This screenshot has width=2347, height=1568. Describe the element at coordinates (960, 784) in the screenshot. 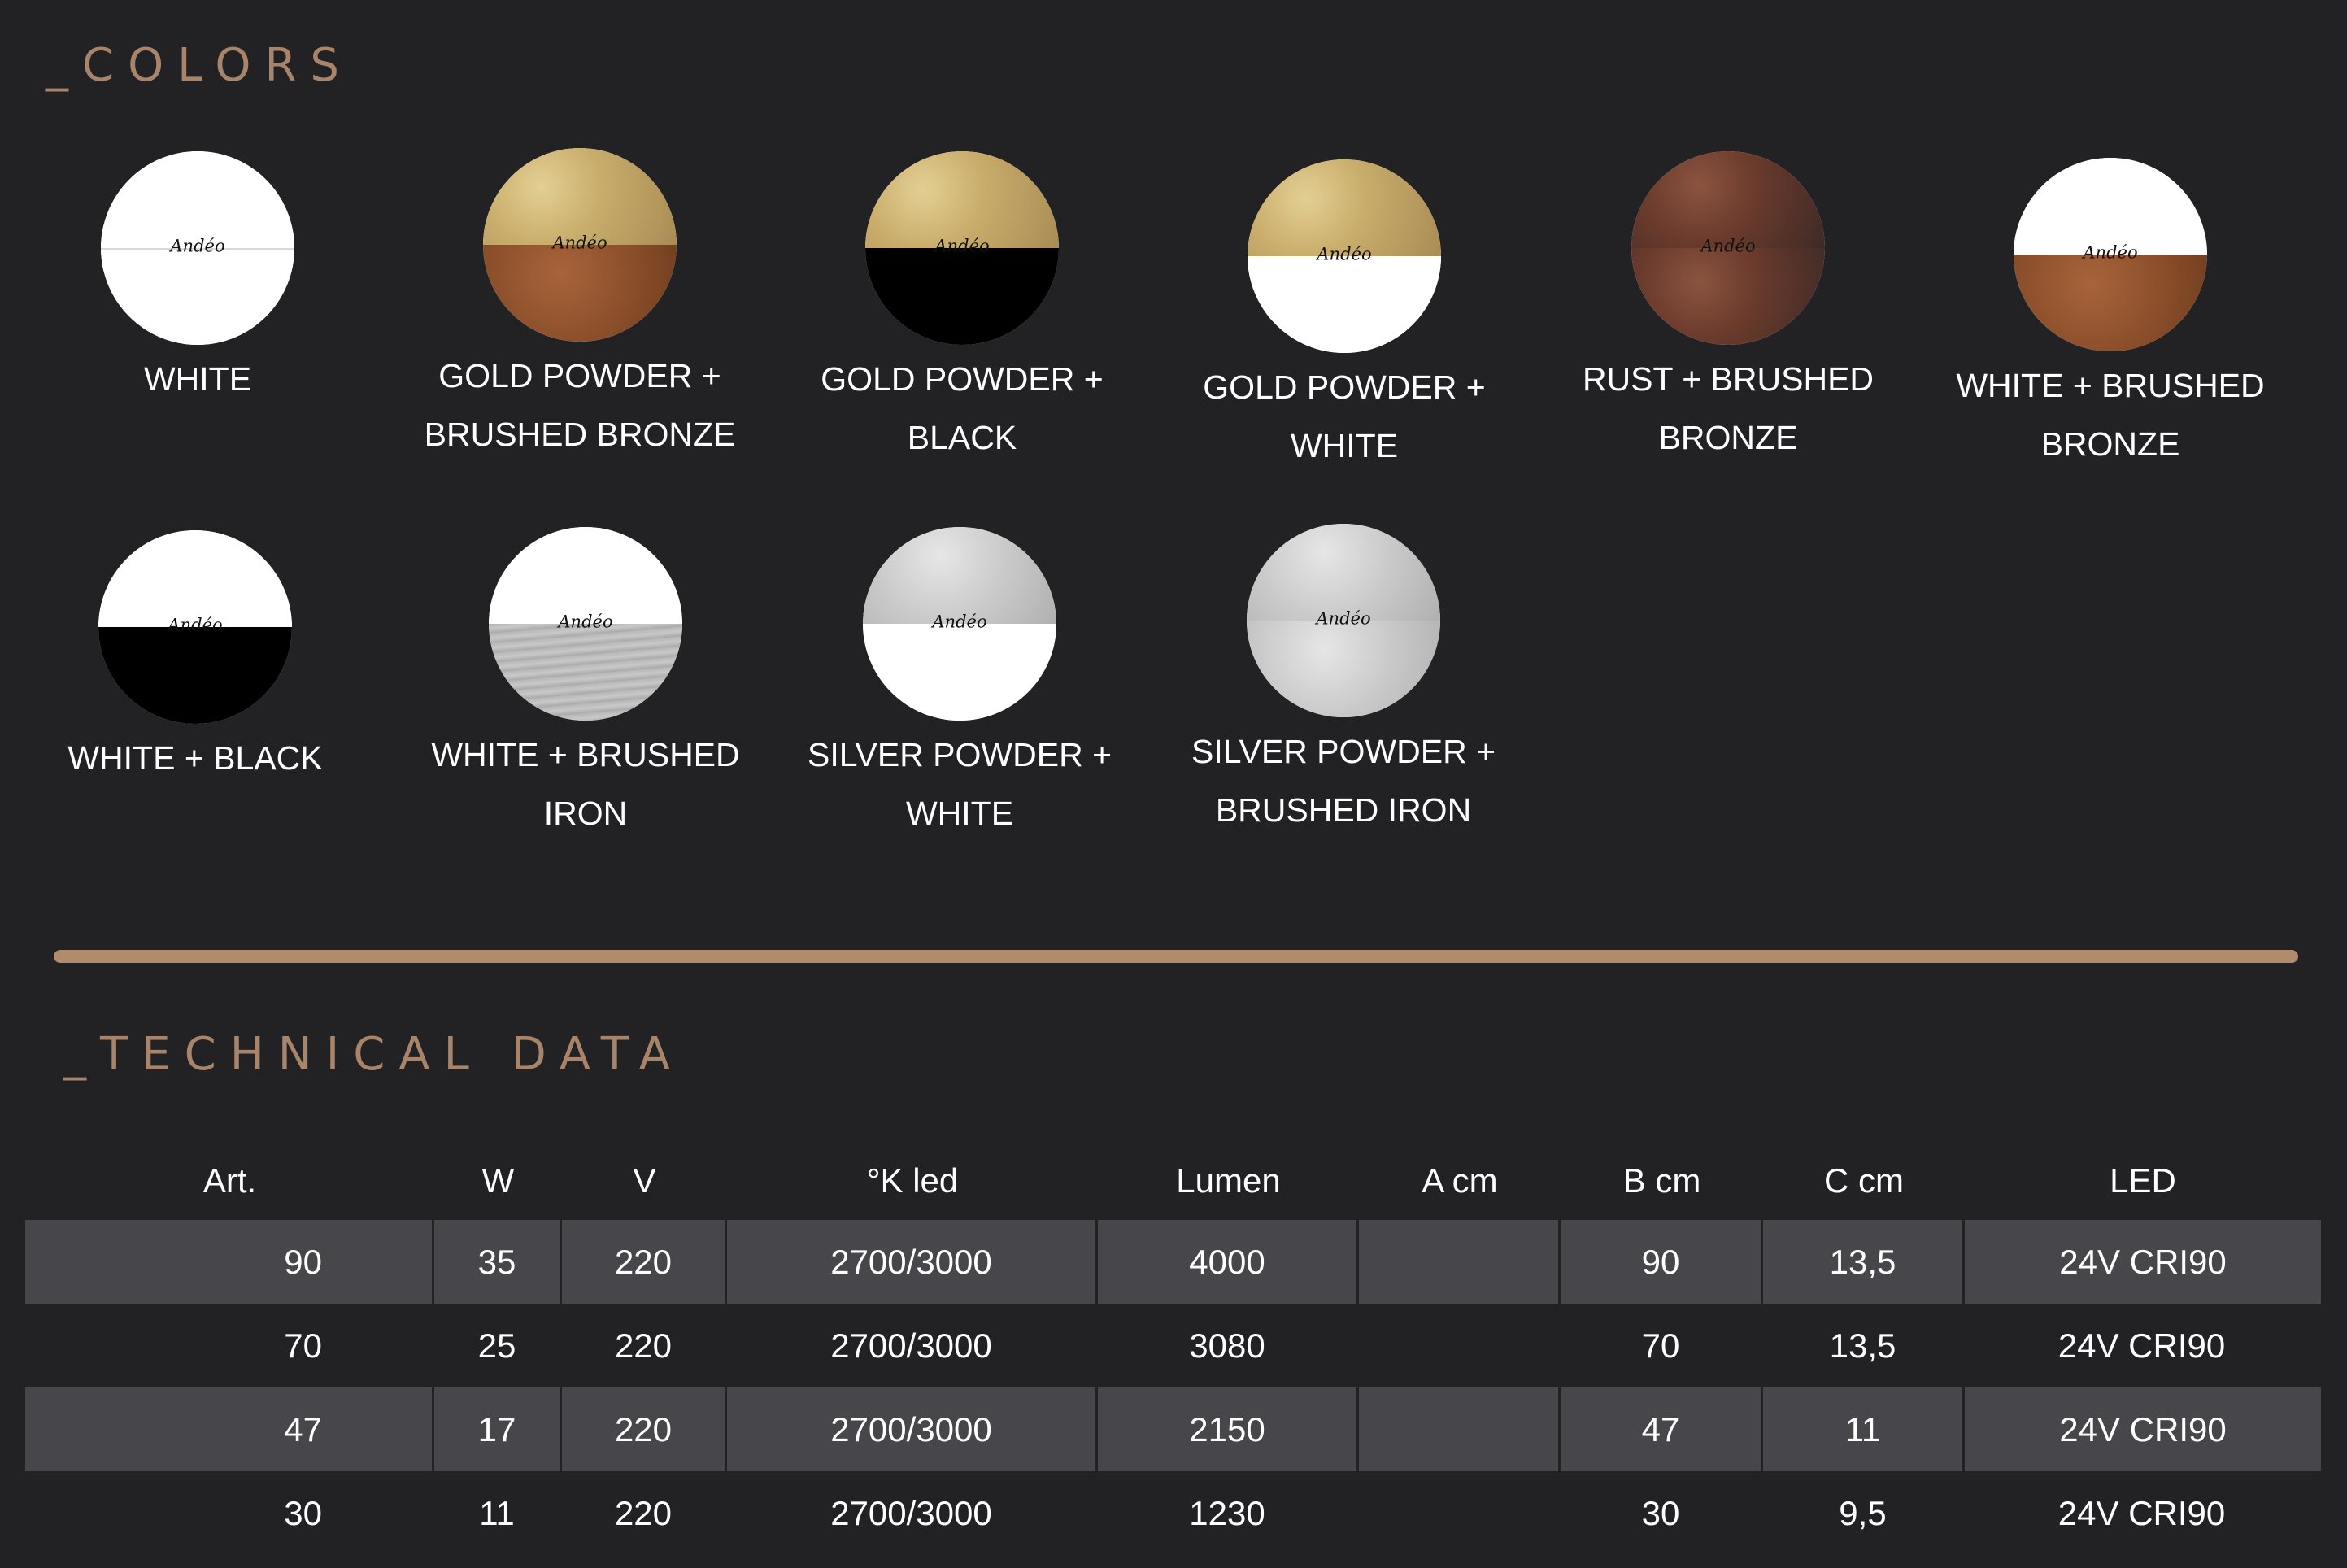

I see `swatch-label: SILVER POWDER + WHITE` at that location.